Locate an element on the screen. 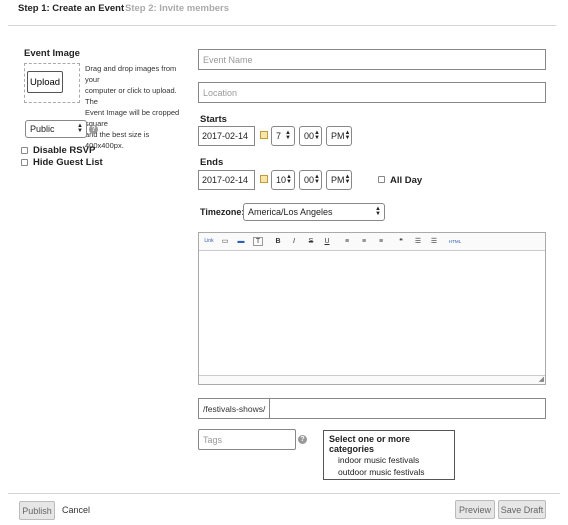 This screenshot has height=525, width=568. start-ampm-value: PM is located at coordinates (338, 136).